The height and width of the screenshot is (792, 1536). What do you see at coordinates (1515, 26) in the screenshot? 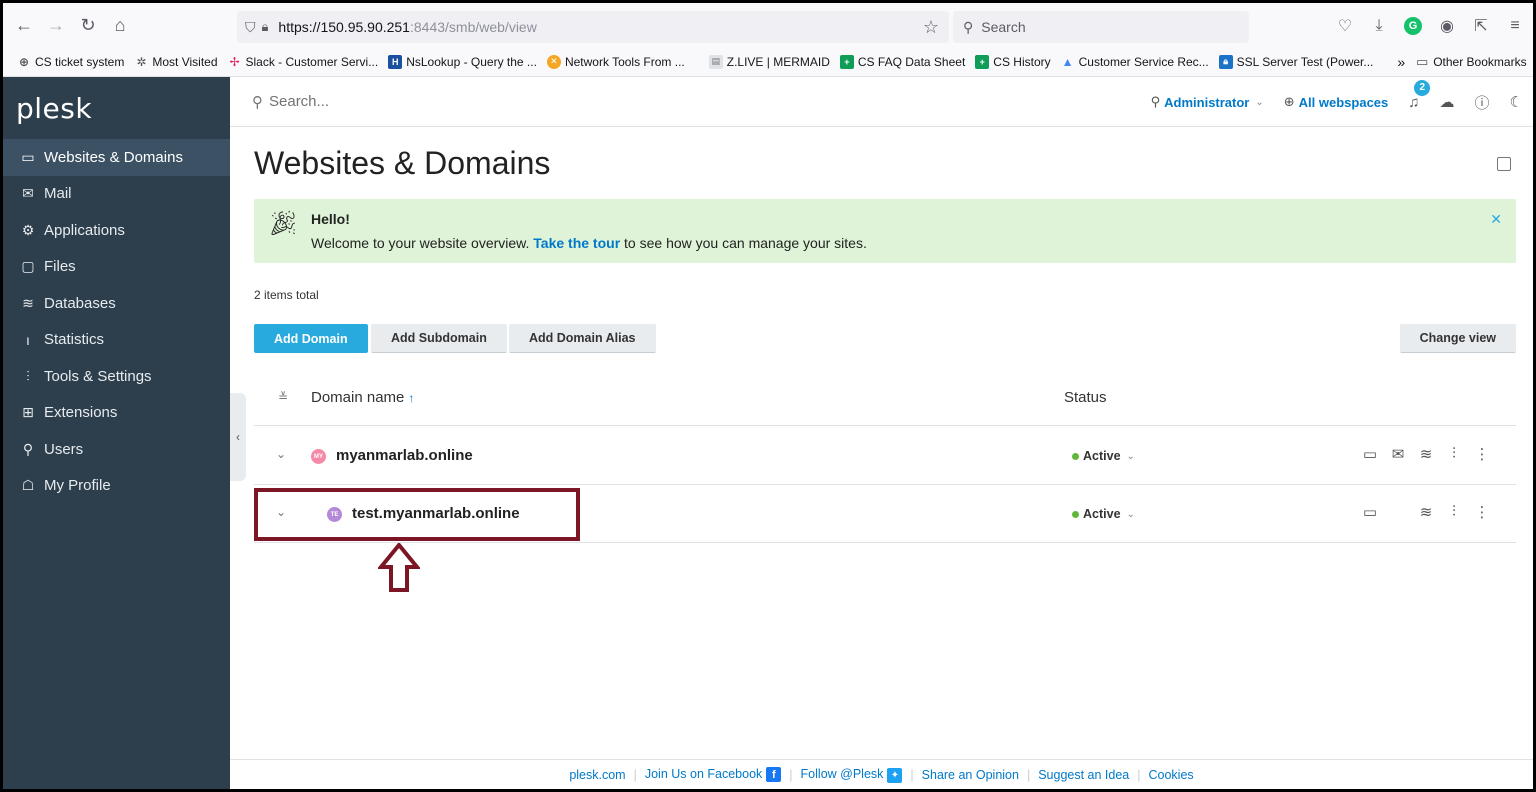
I see `menu-icon: ≡` at bounding box center [1515, 26].